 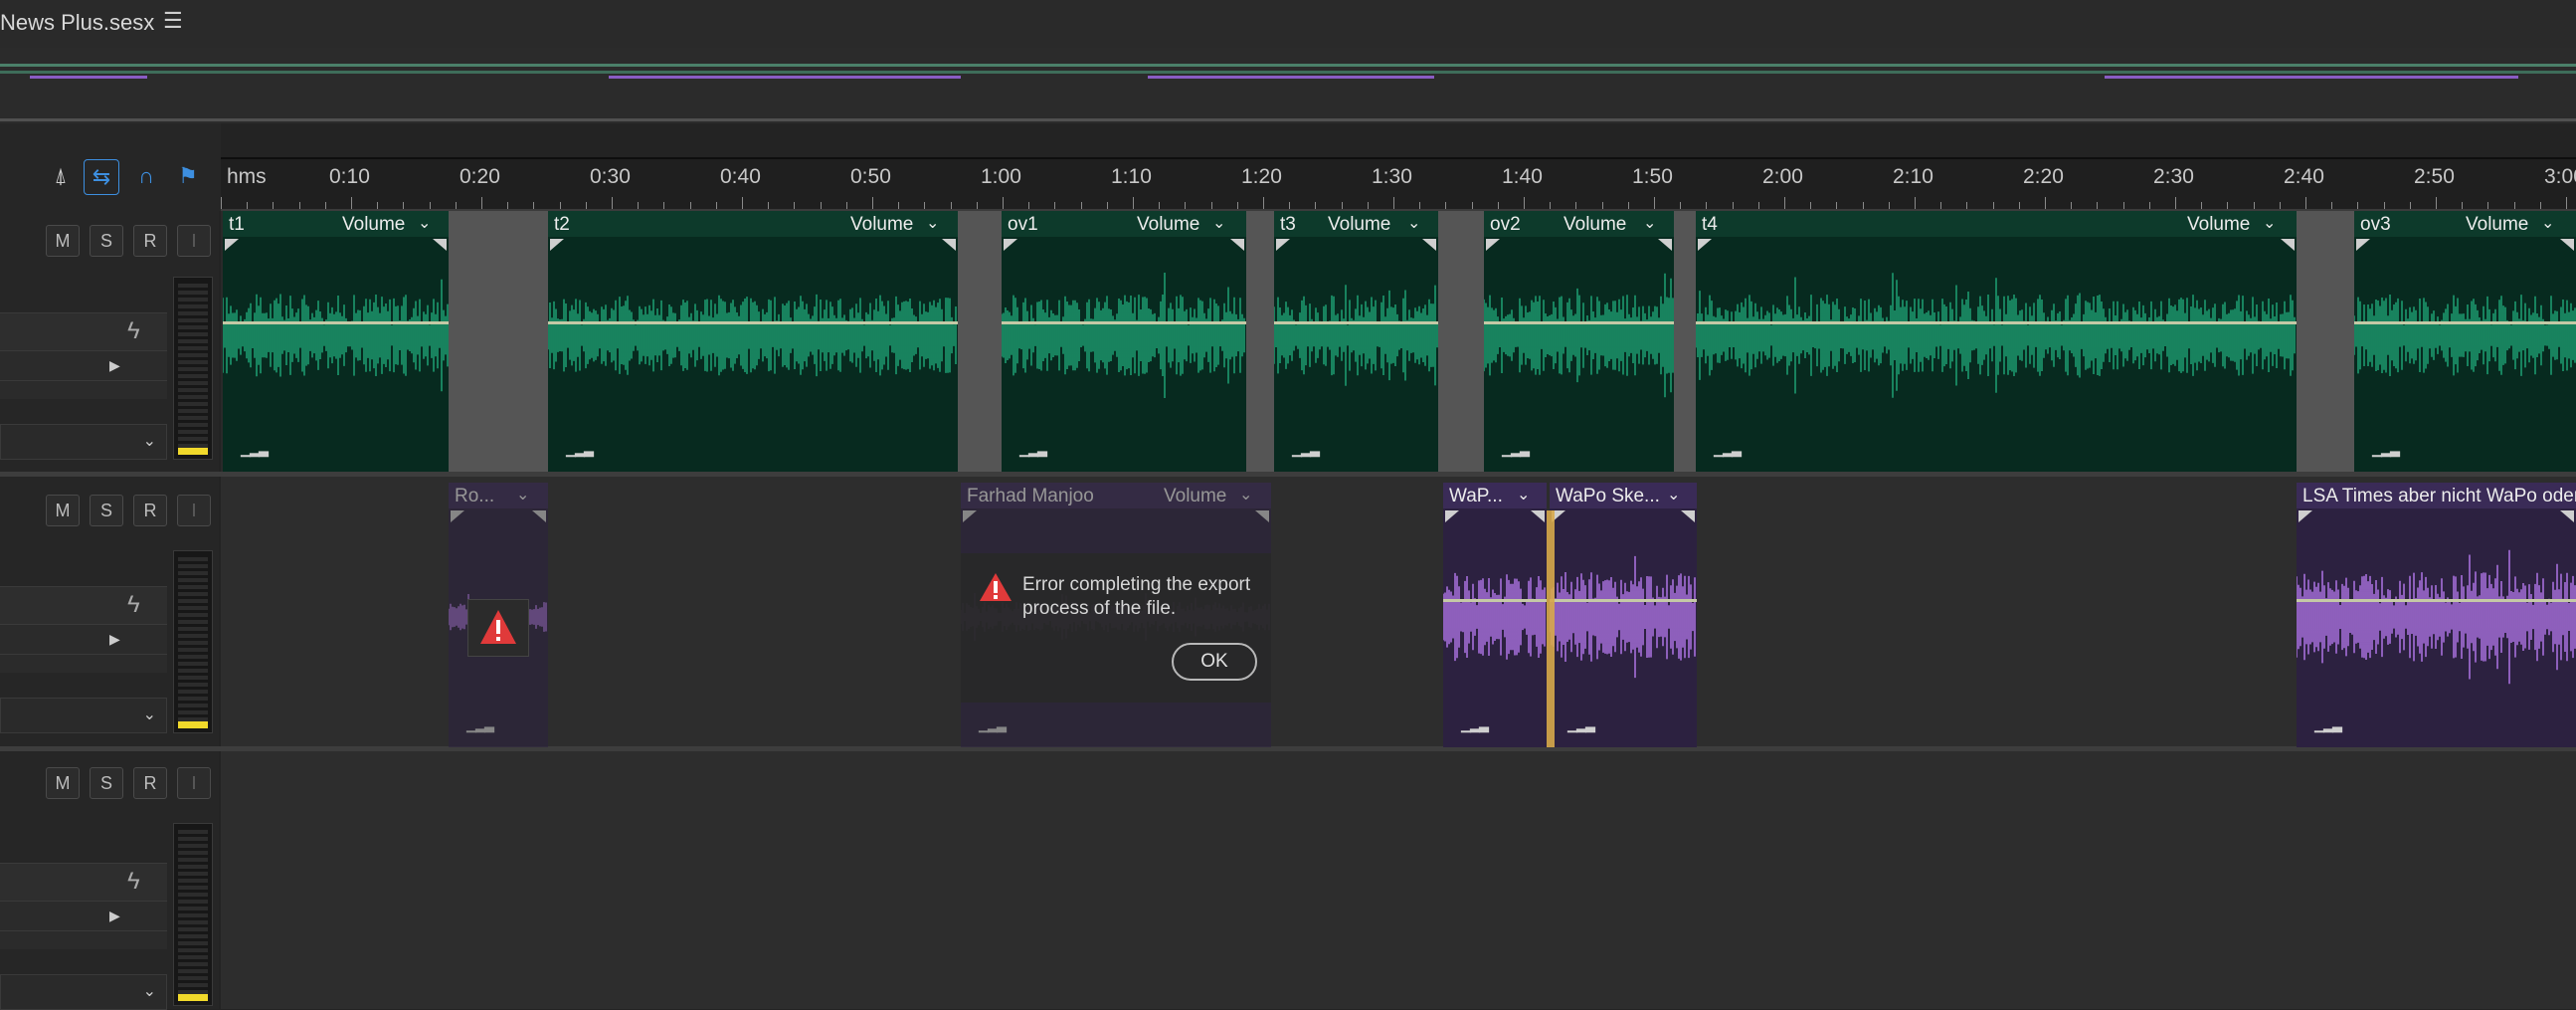 What do you see at coordinates (498, 495) in the screenshot?
I see `clip-header: Ro... ⌄` at bounding box center [498, 495].